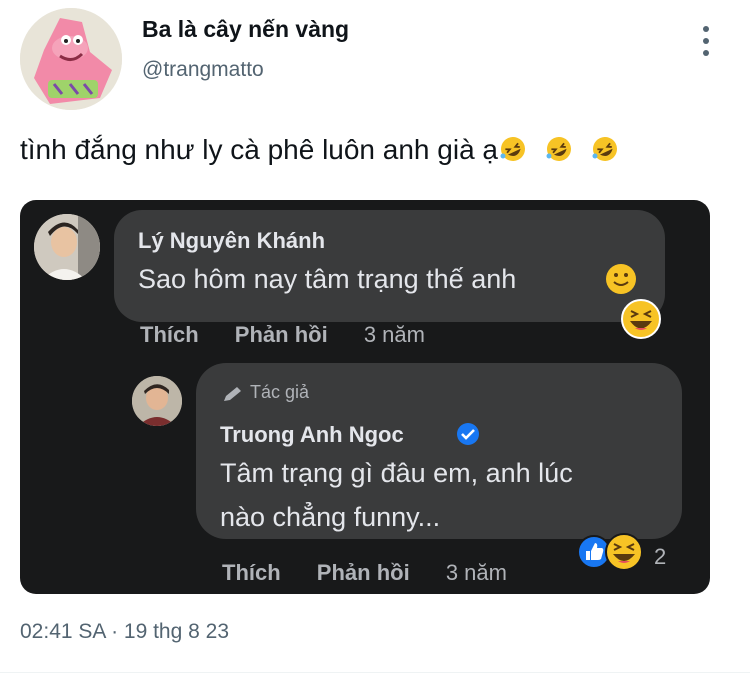 This screenshot has width=750, height=674. What do you see at coordinates (157, 401) in the screenshot?
I see `author-avatar` at bounding box center [157, 401].